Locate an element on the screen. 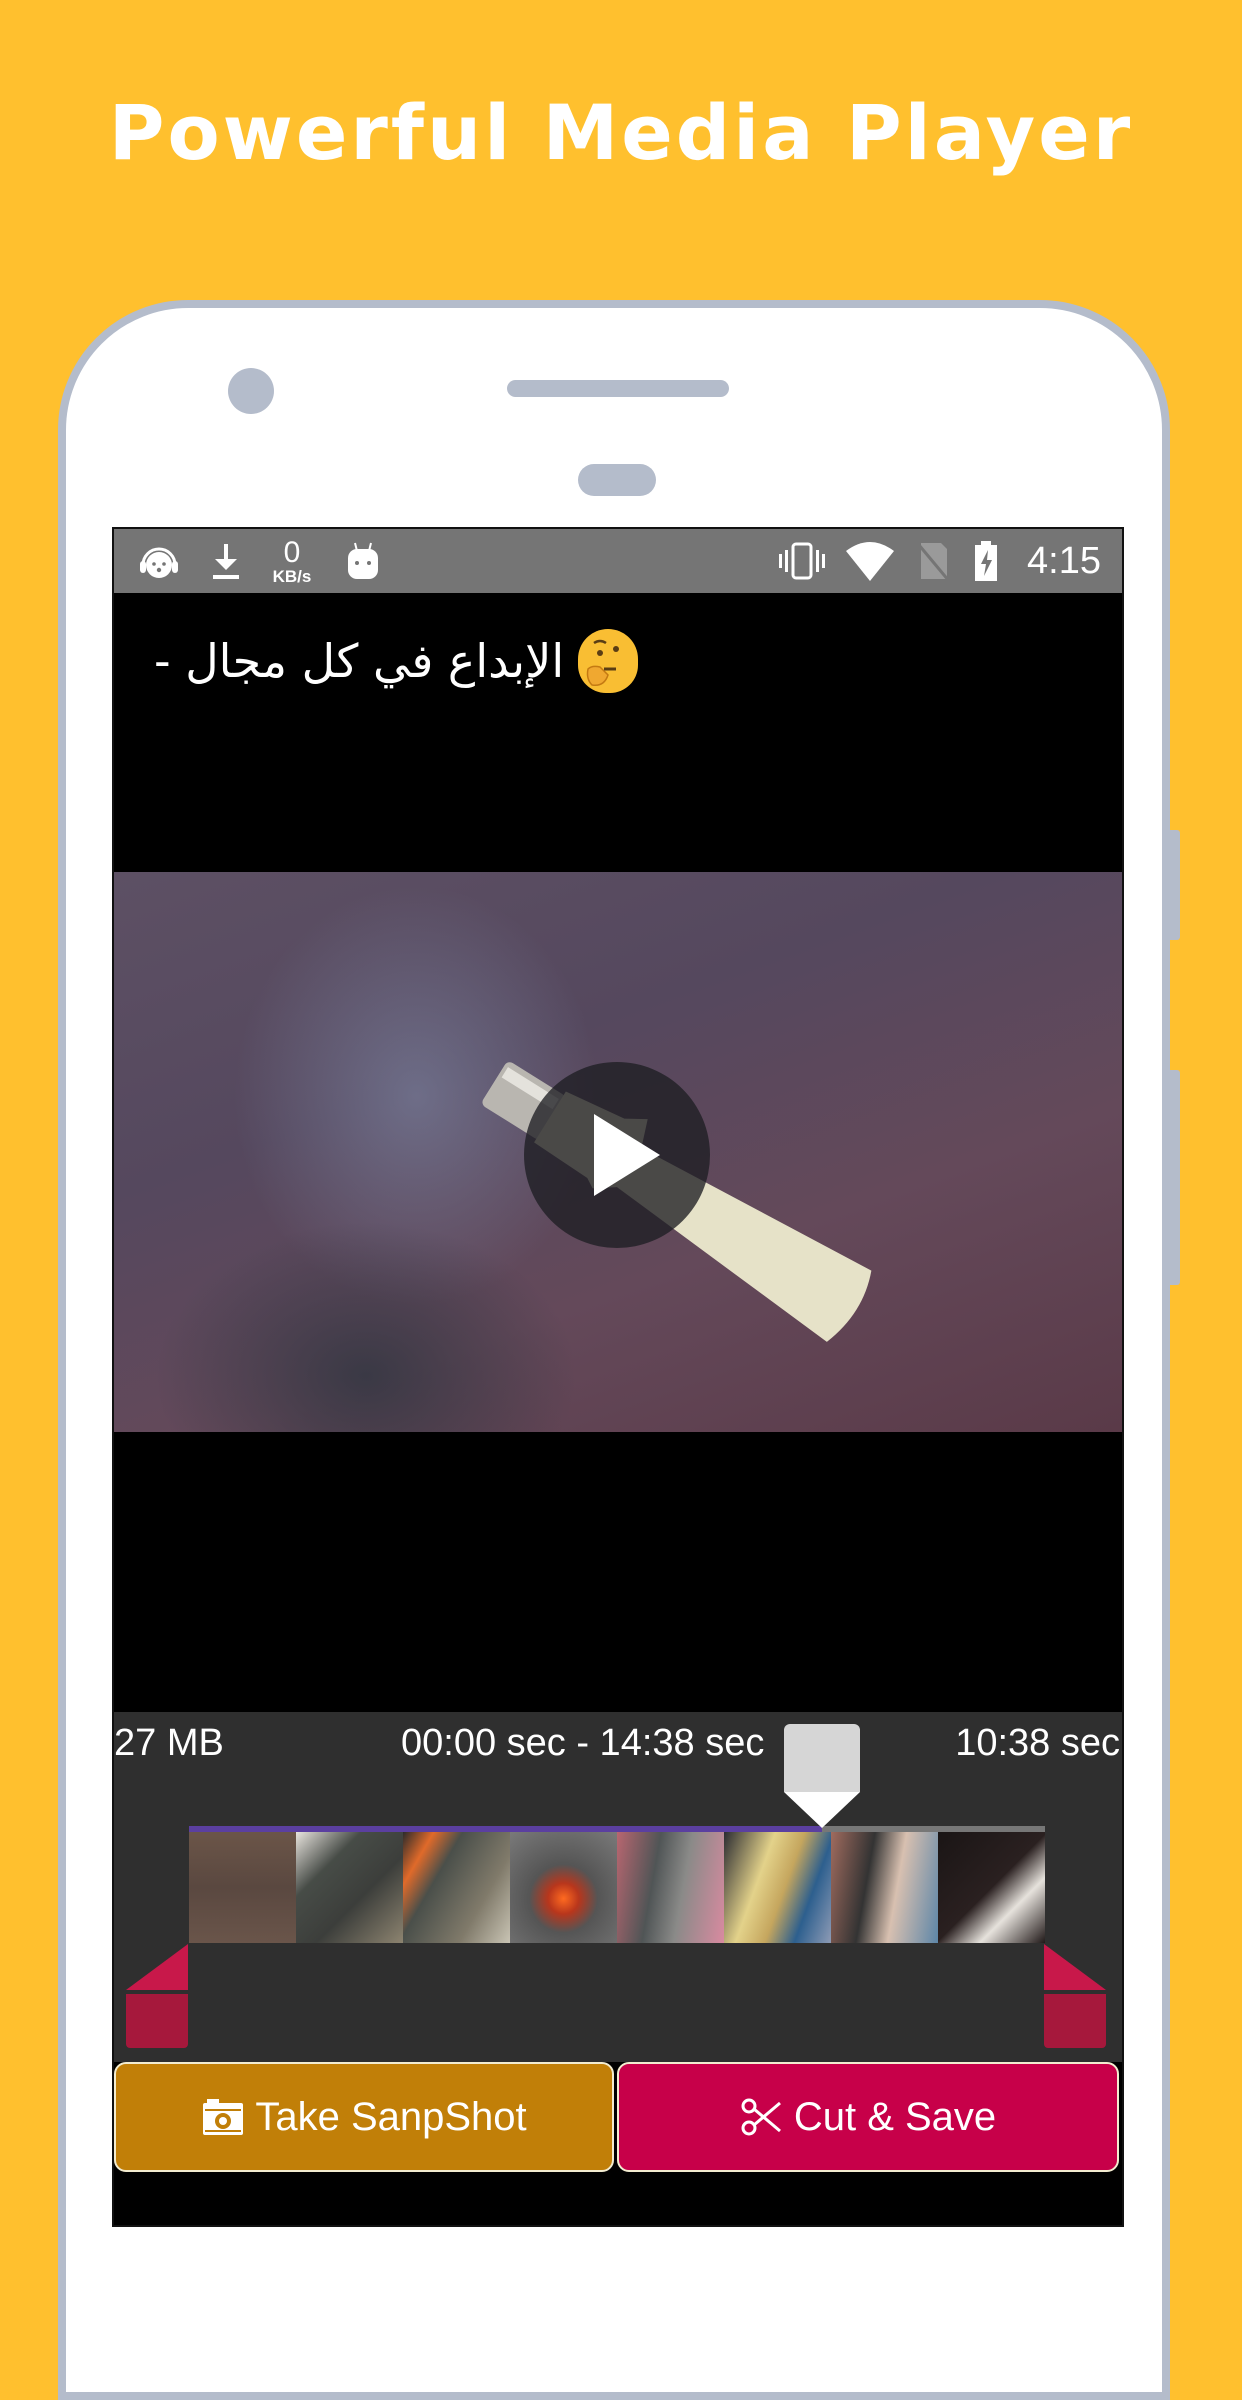 The width and height of the screenshot is (1242, 2400). thinking-face-emoji-icon is located at coordinates (608, 661).